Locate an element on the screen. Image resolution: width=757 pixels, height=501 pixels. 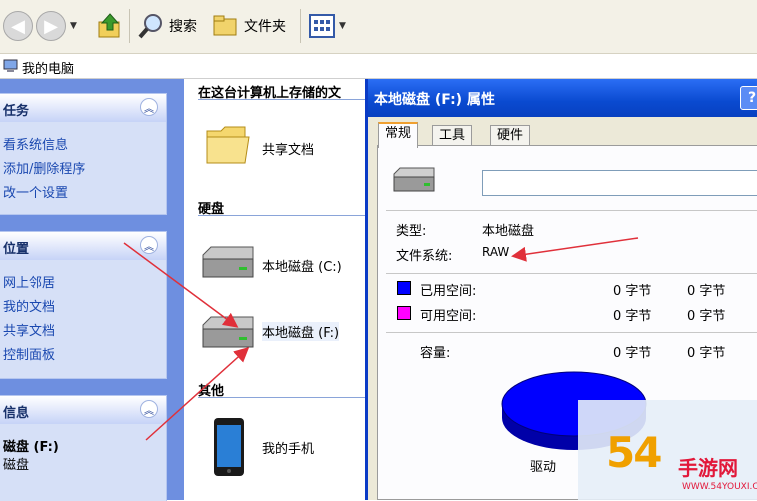
arrow-from-details is located at coordinates (197, 393).